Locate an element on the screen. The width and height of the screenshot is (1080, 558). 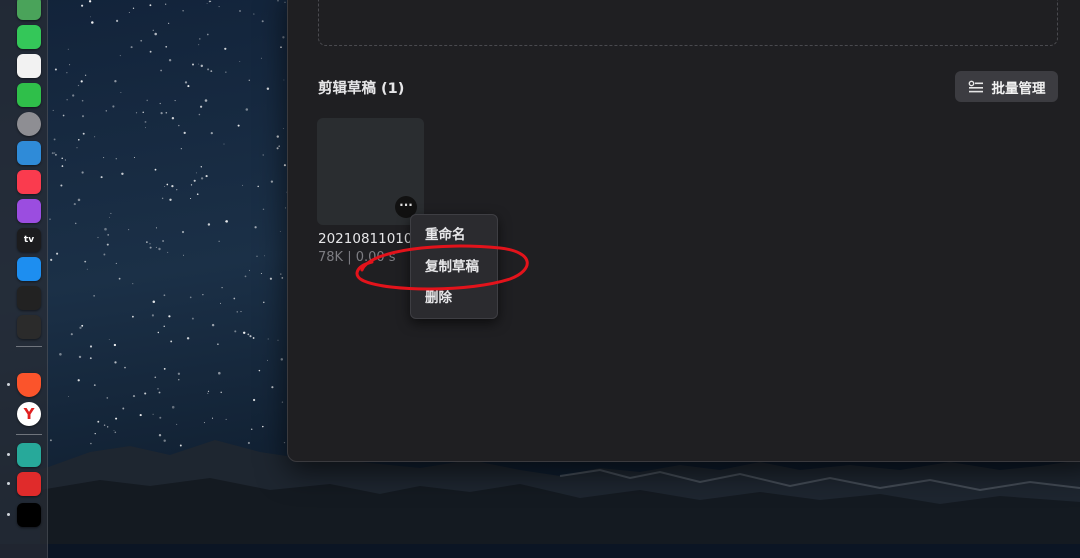
activity-monitor-icon is located at coordinates (29, 327).